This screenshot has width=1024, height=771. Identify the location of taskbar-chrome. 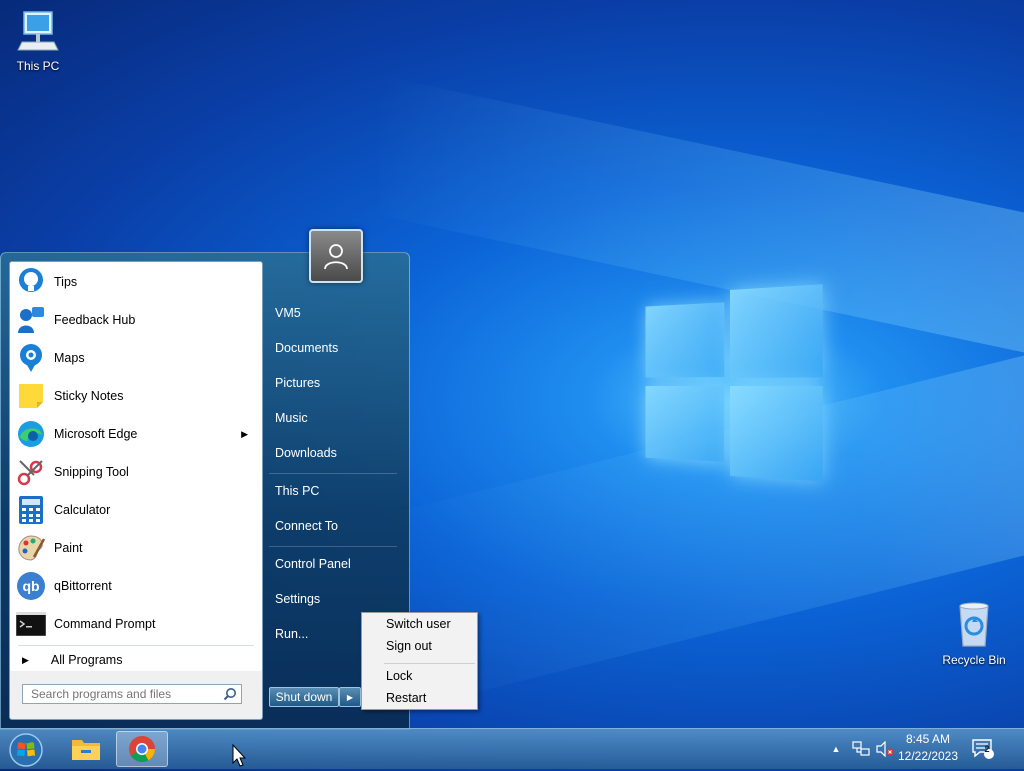
(142, 749).